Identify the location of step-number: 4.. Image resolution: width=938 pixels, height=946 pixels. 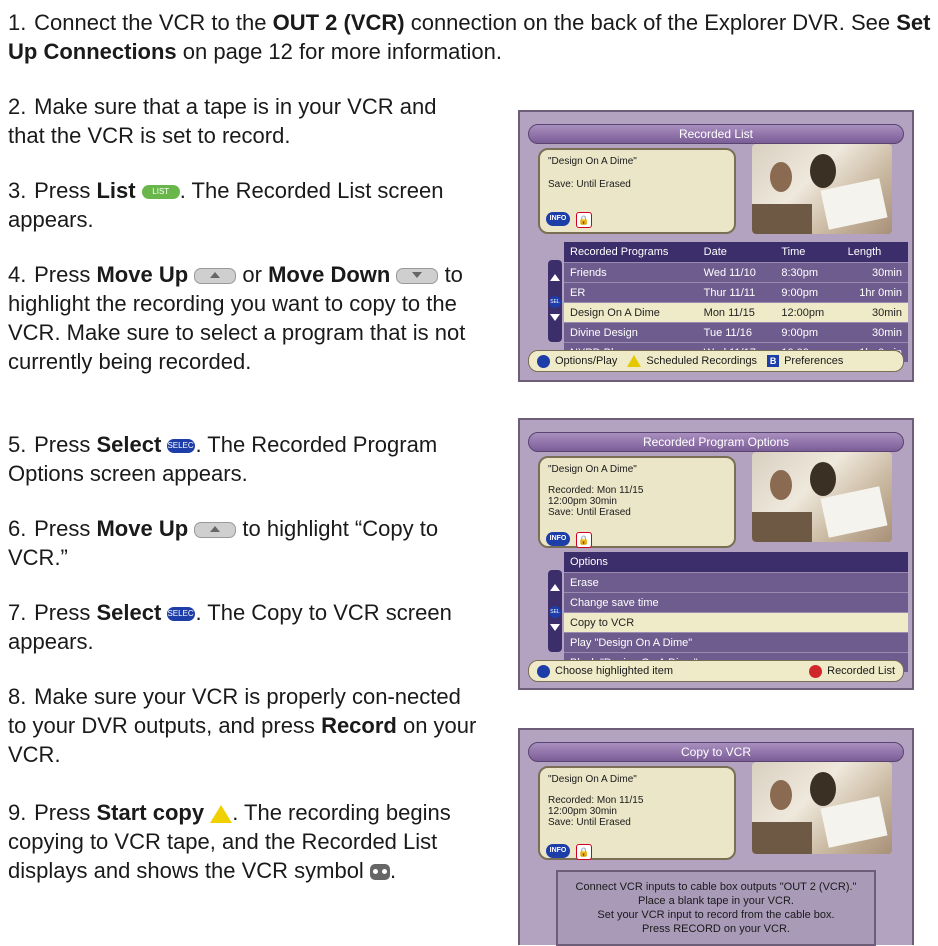
(17, 274).